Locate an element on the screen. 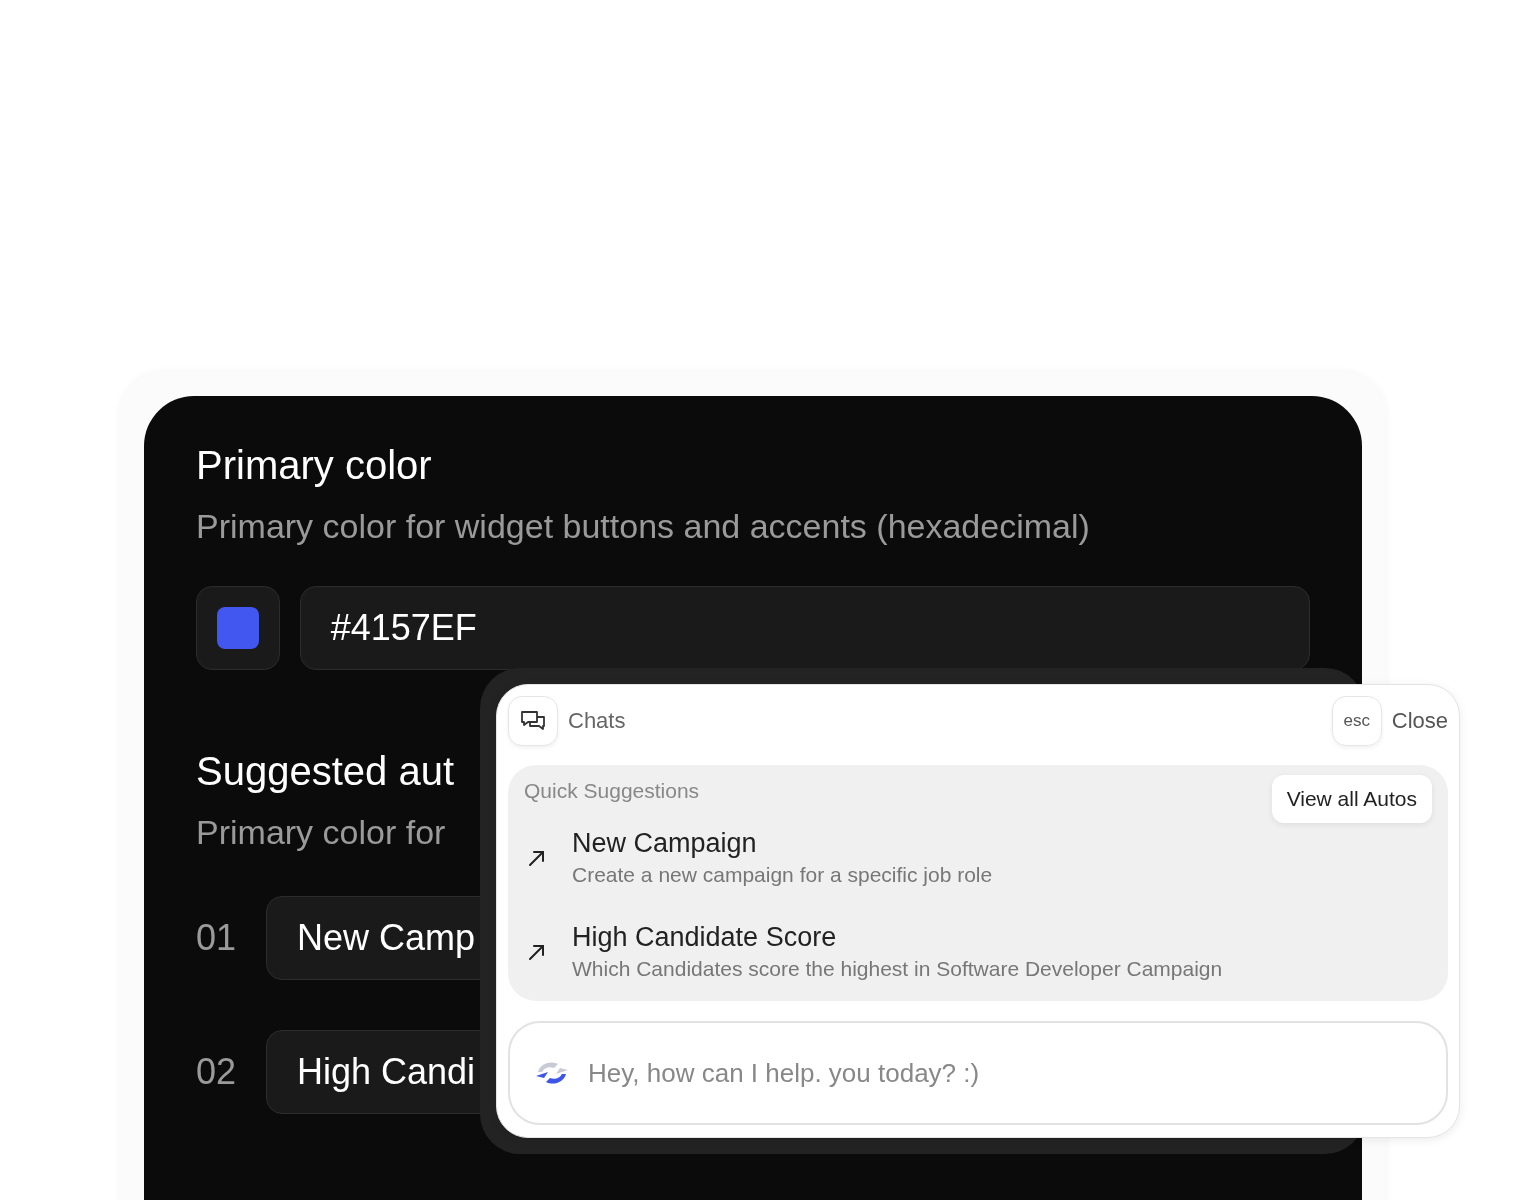 The image size is (1524, 1200). section-title: Primary color is located at coordinates (314, 465).